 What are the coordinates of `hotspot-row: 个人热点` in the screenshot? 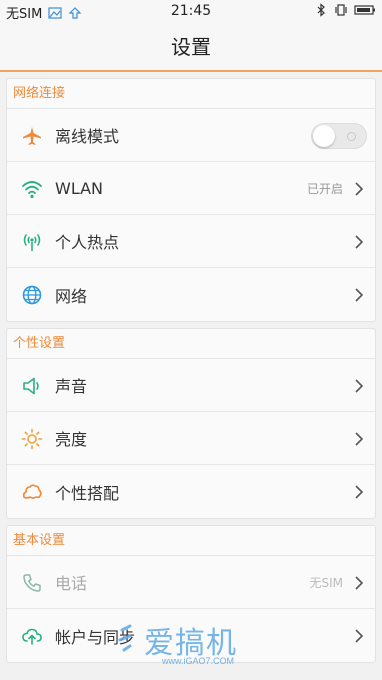 It's located at (191, 241).